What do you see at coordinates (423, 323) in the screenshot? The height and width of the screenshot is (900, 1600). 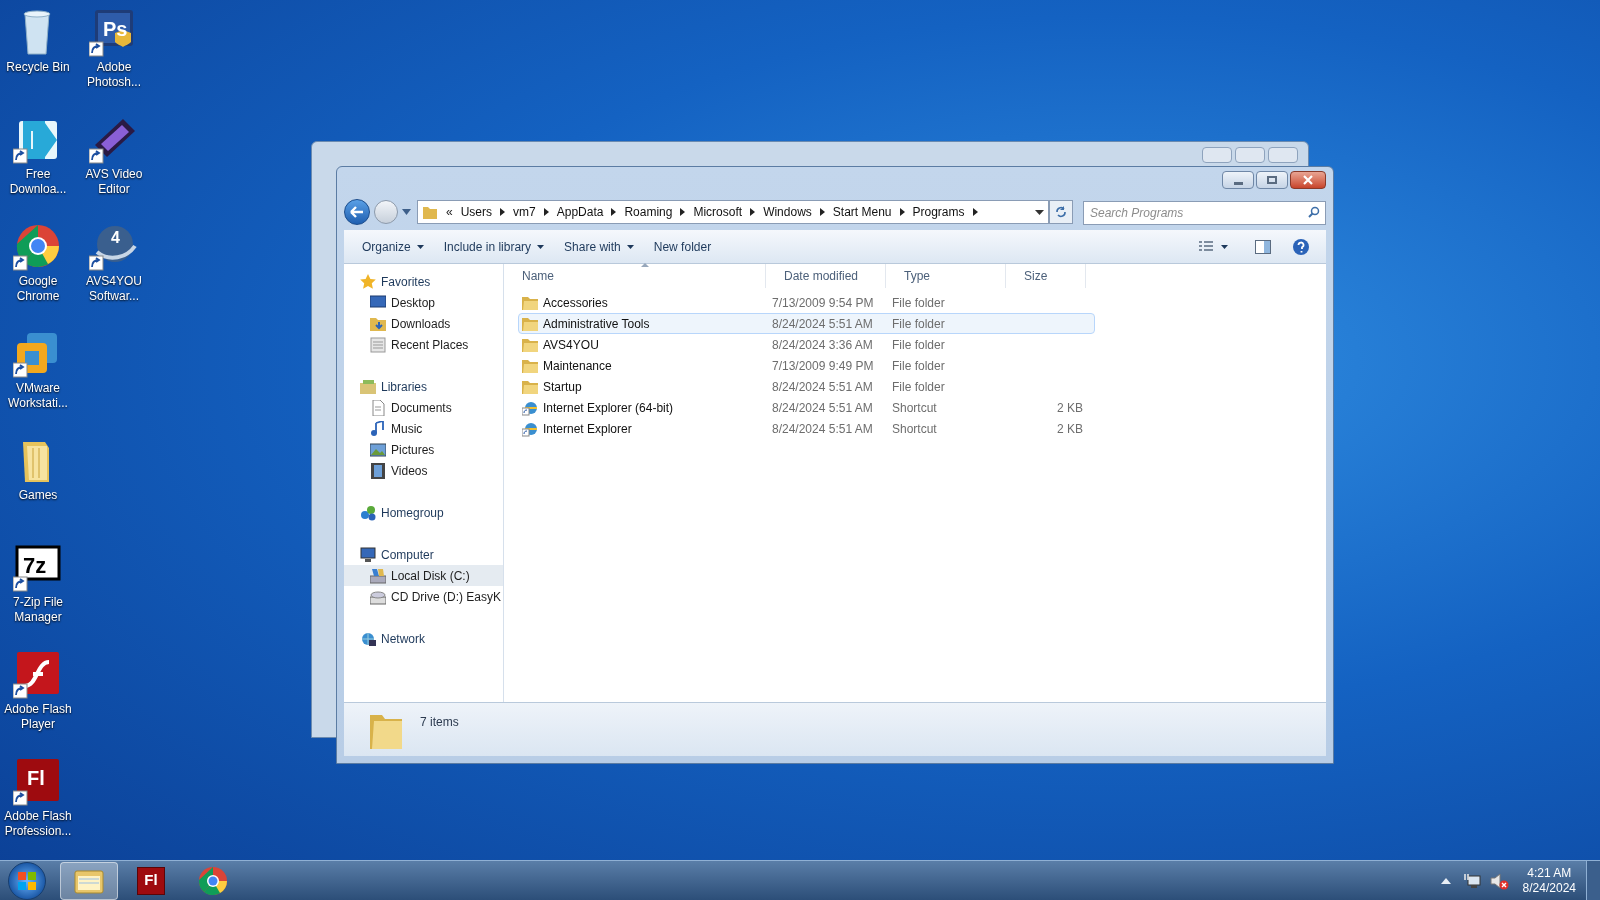 I see `nav-item: Downloads` at bounding box center [423, 323].